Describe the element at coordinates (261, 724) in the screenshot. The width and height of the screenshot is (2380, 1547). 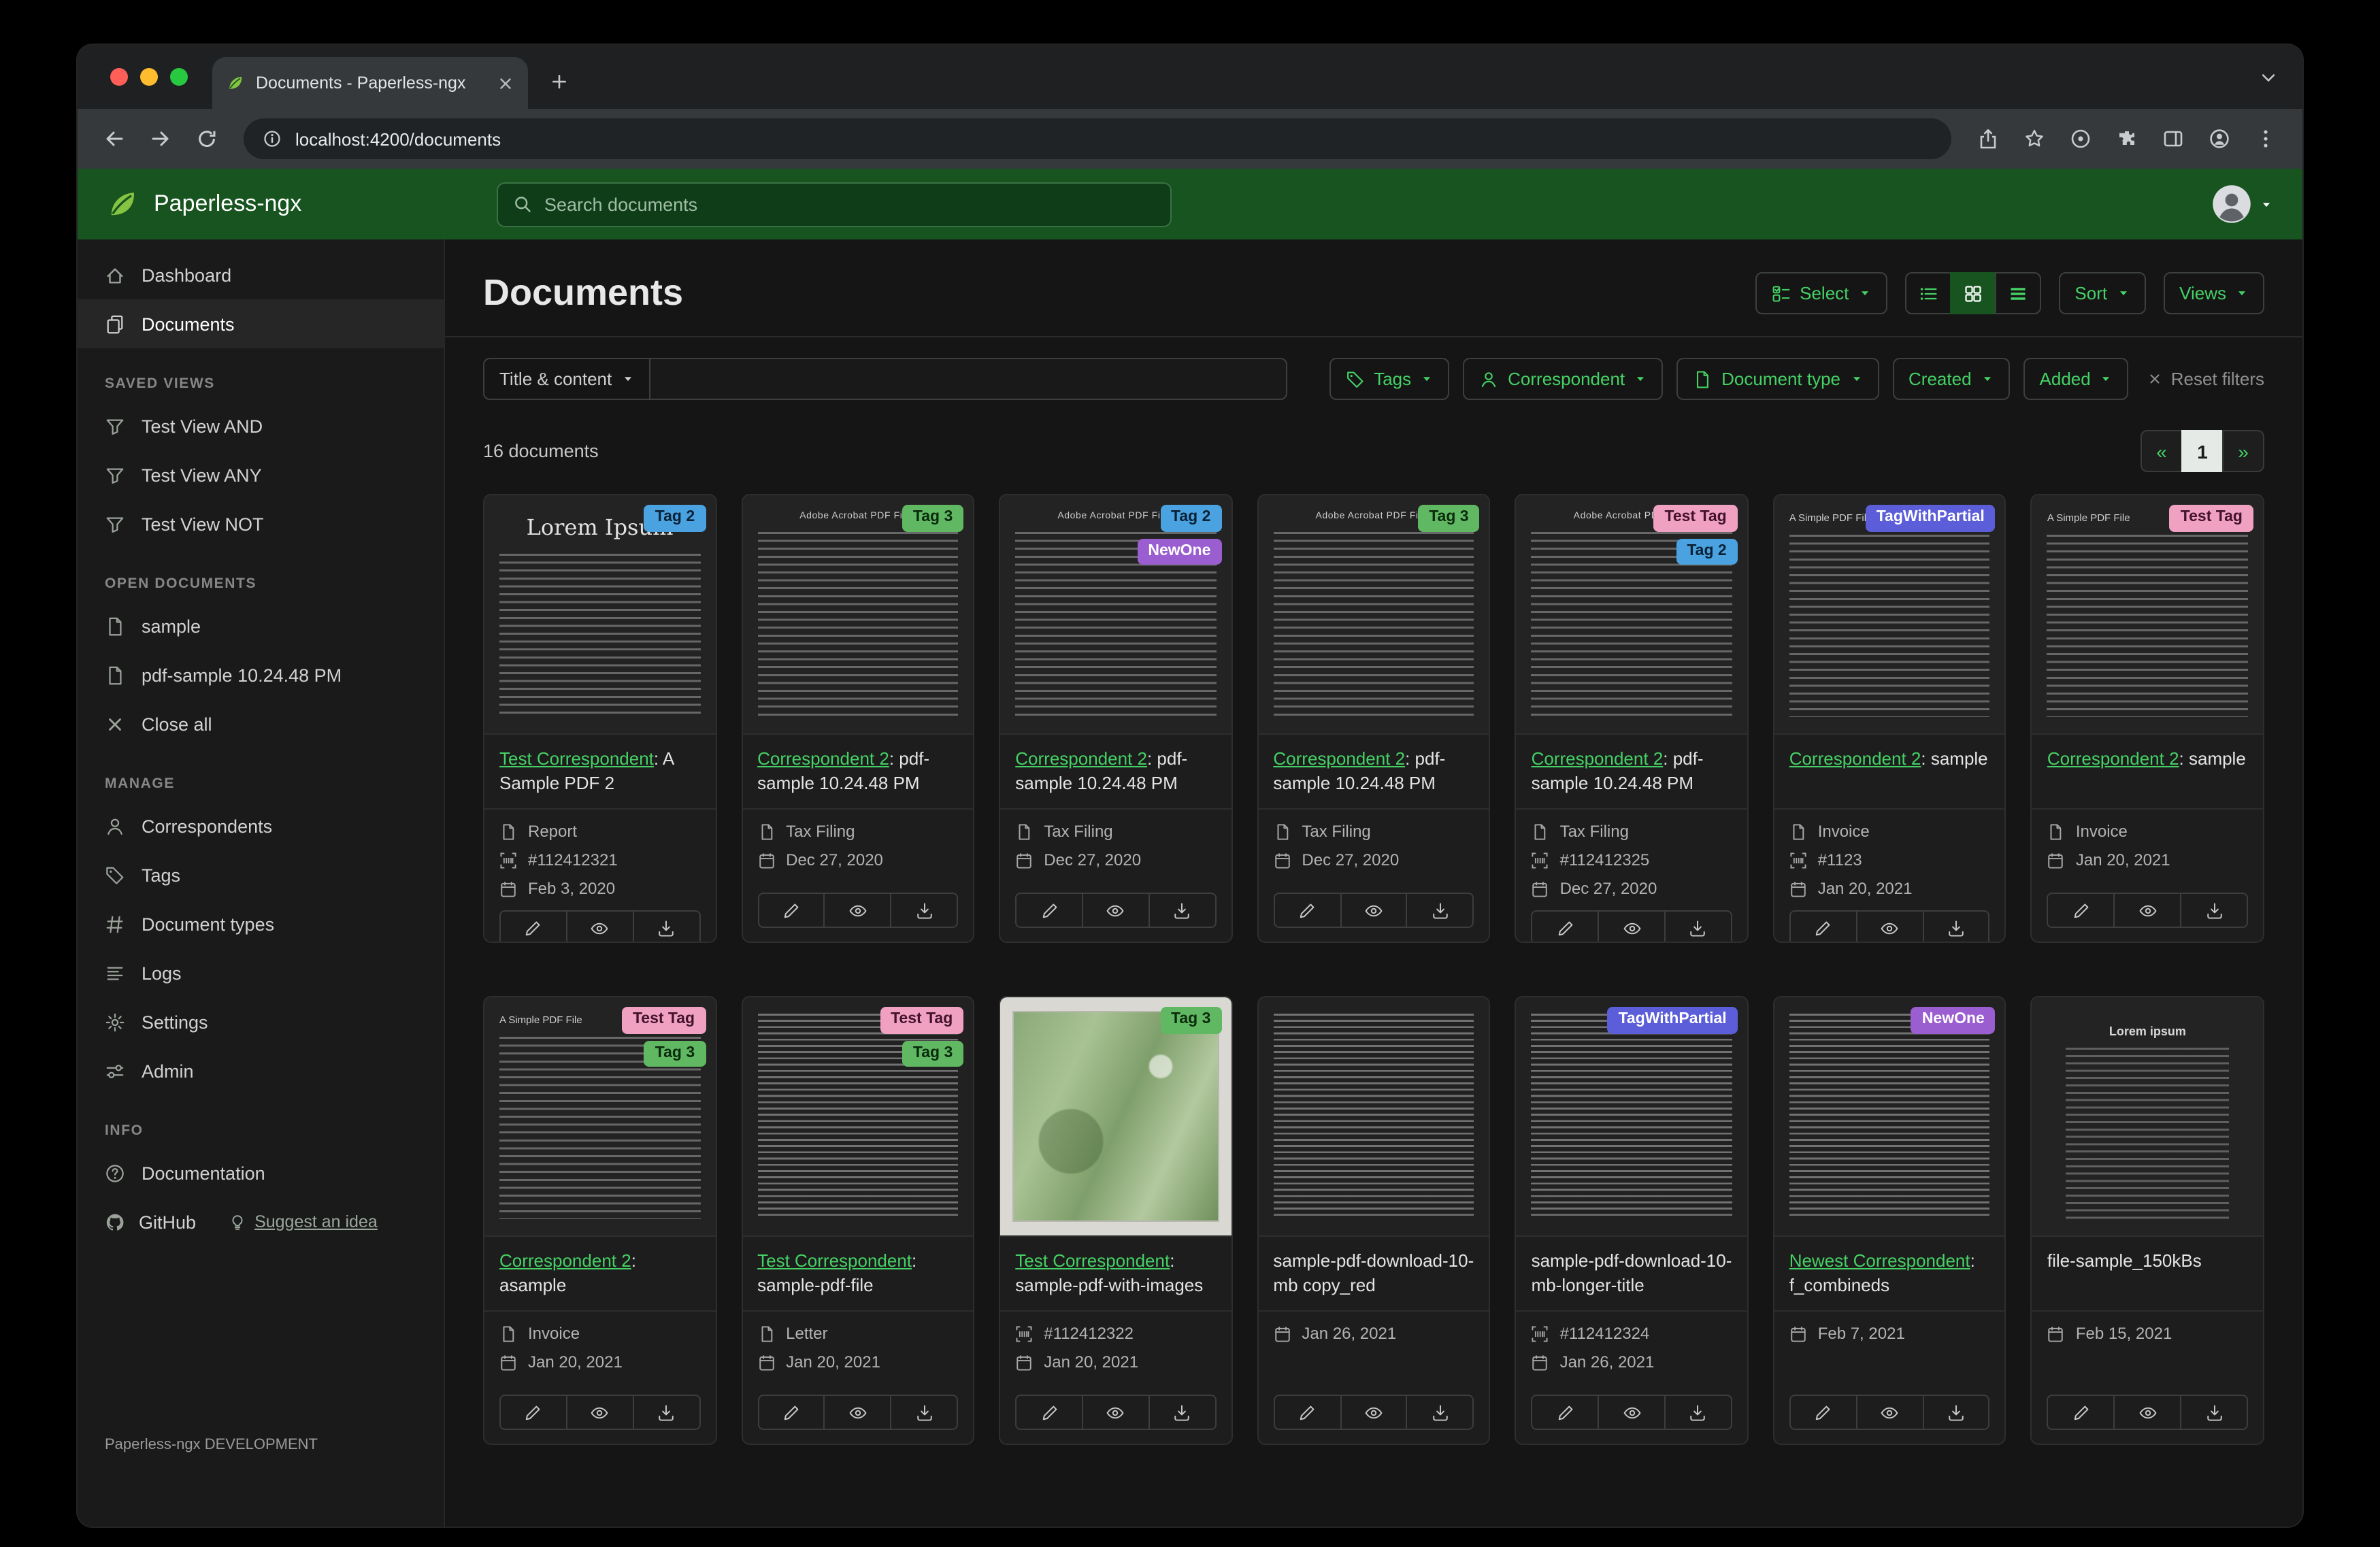
I see `sidebar-item-close-all: Close all` at that location.